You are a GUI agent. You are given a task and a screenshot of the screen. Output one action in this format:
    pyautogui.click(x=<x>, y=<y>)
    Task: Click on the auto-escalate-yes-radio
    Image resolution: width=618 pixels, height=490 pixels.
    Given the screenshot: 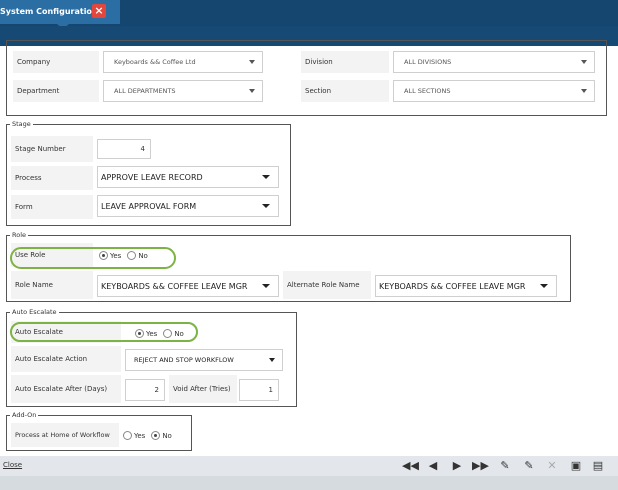 What is the action you would take?
    pyautogui.click(x=139, y=333)
    